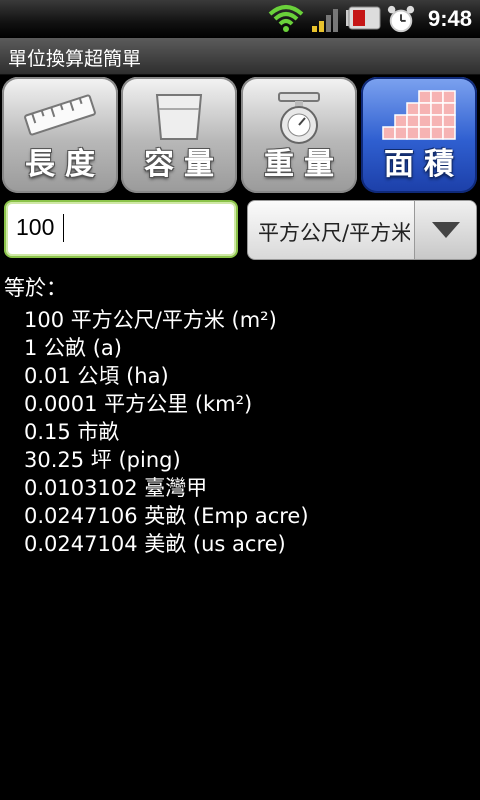 The width and height of the screenshot is (480, 800). What do you see at coordinates (286, 18) in the screenshot?
I see `wifi-icon` at bounding box center [286, 18].